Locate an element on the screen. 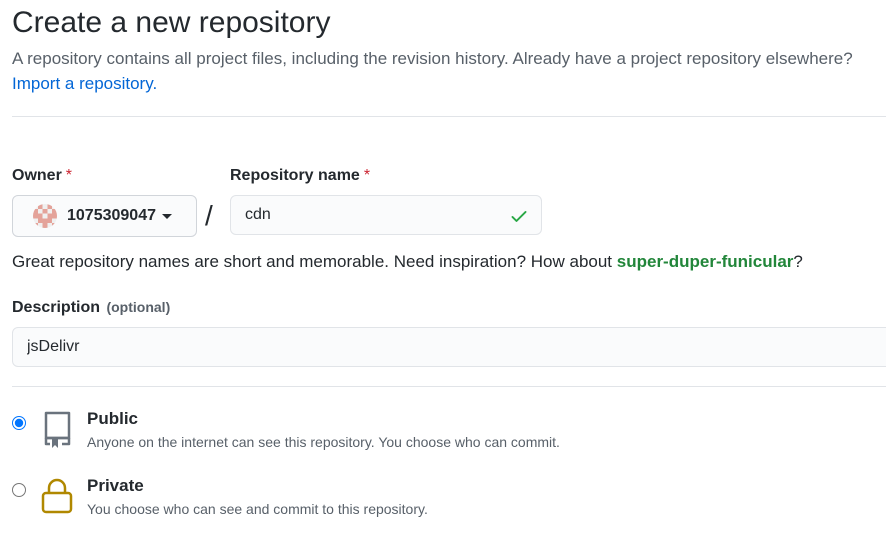  repository-name-label: Repository name * is located at coordinates (300, 176).